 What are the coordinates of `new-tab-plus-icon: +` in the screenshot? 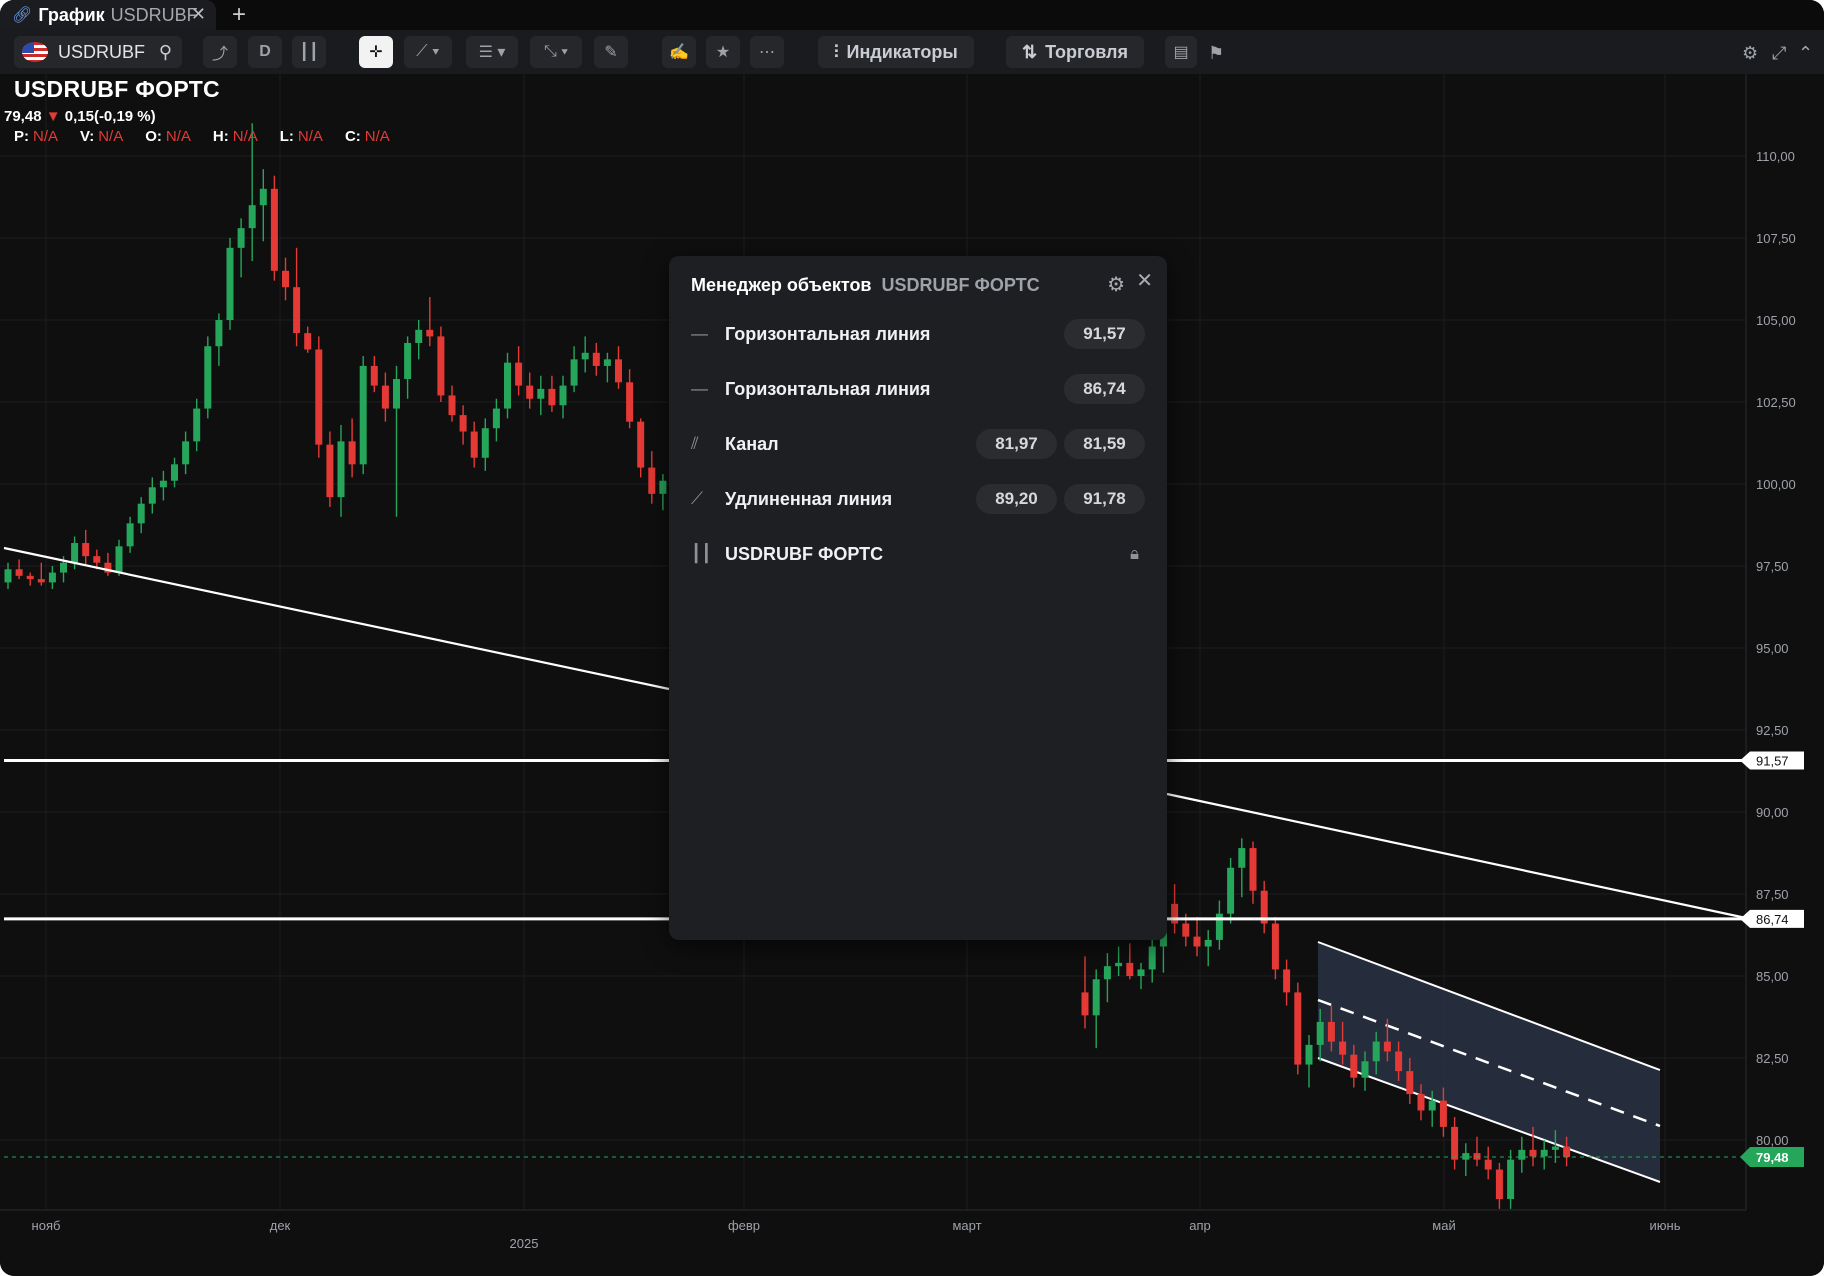 It's located at (239, 15).